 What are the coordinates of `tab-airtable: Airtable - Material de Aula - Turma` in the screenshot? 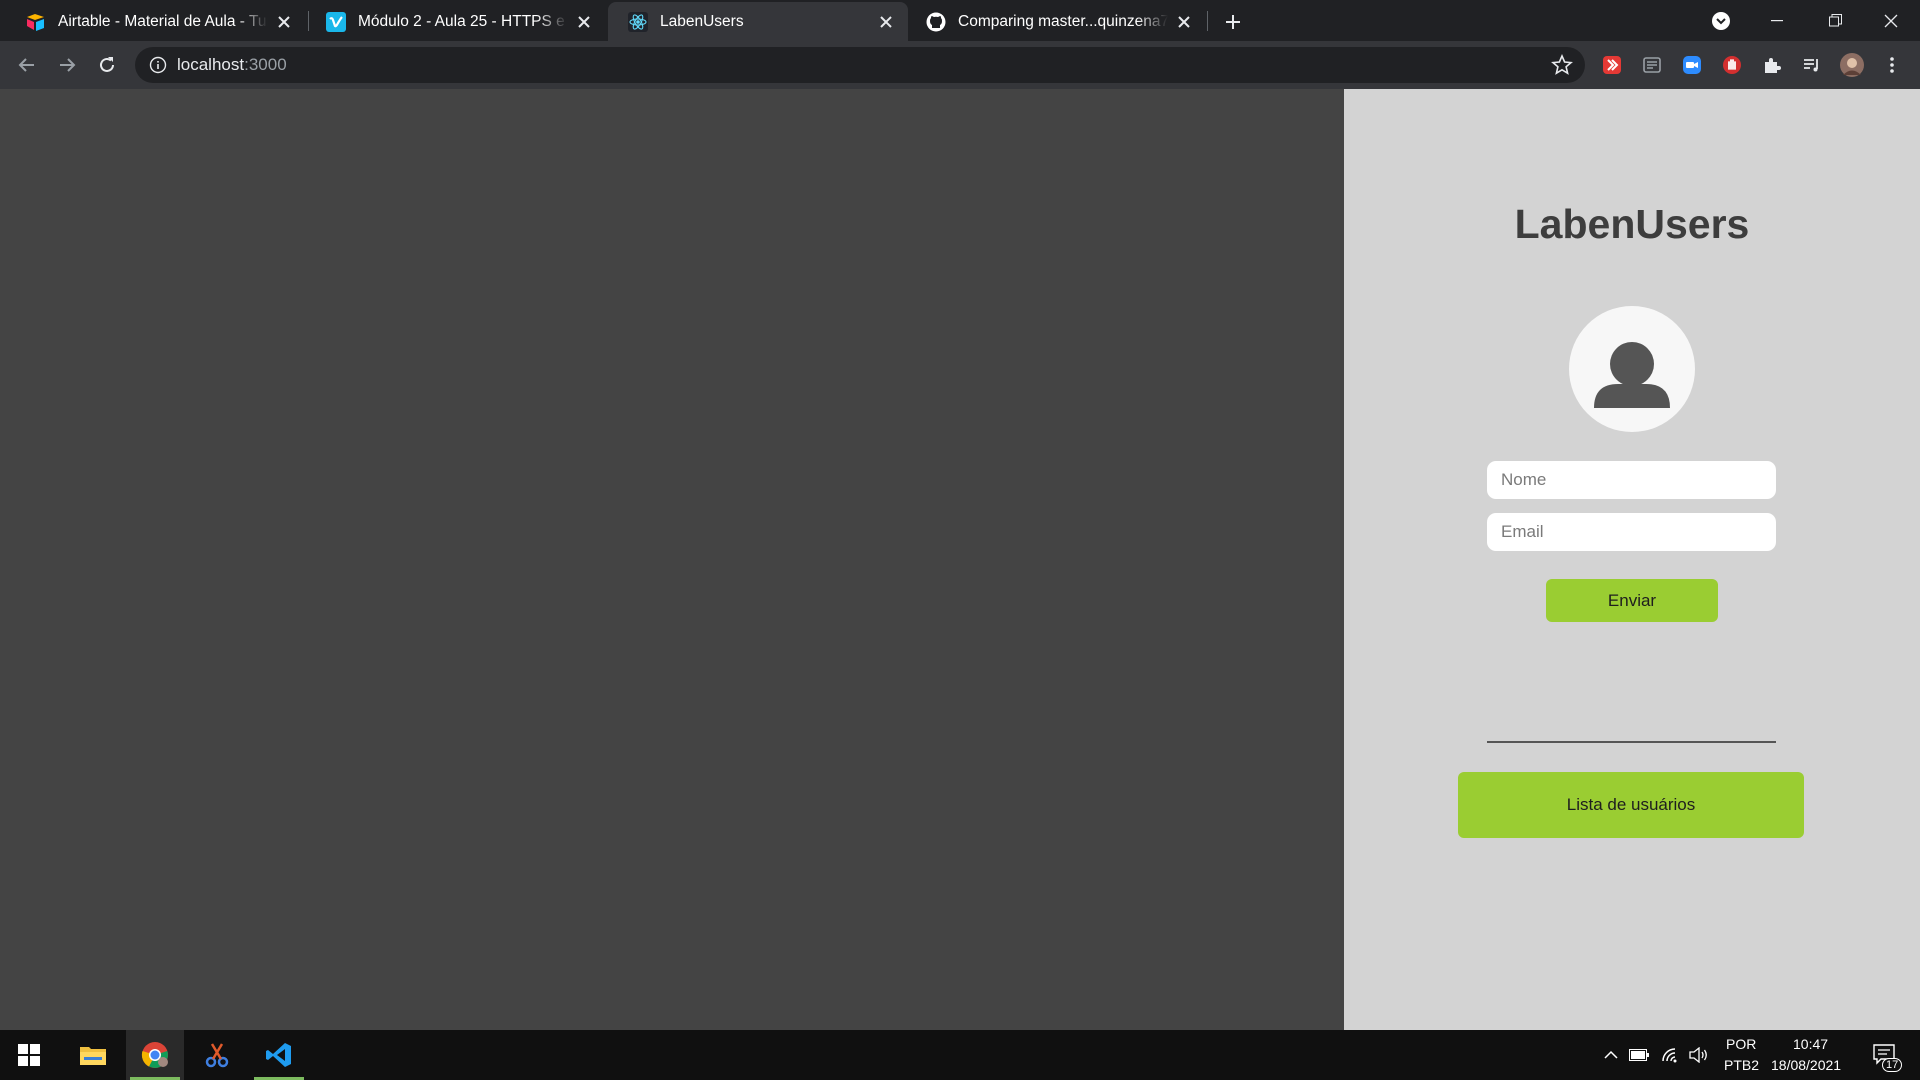 It's located at (156, 21).